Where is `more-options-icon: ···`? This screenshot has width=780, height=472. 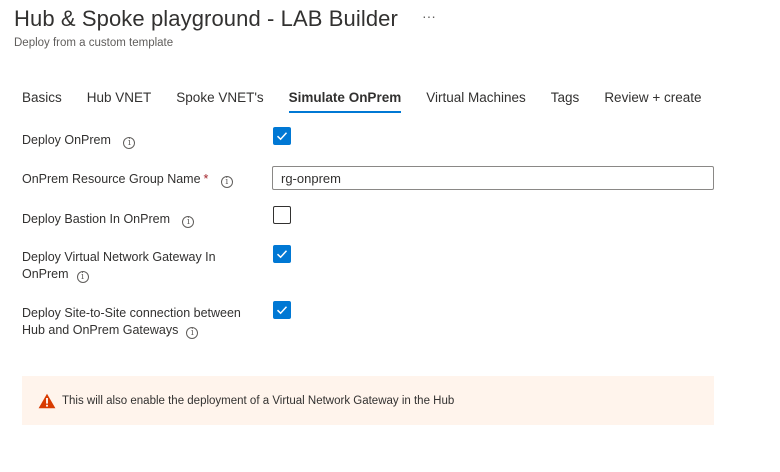 more-options-icon: ··· is located at coordinates (429, 16).